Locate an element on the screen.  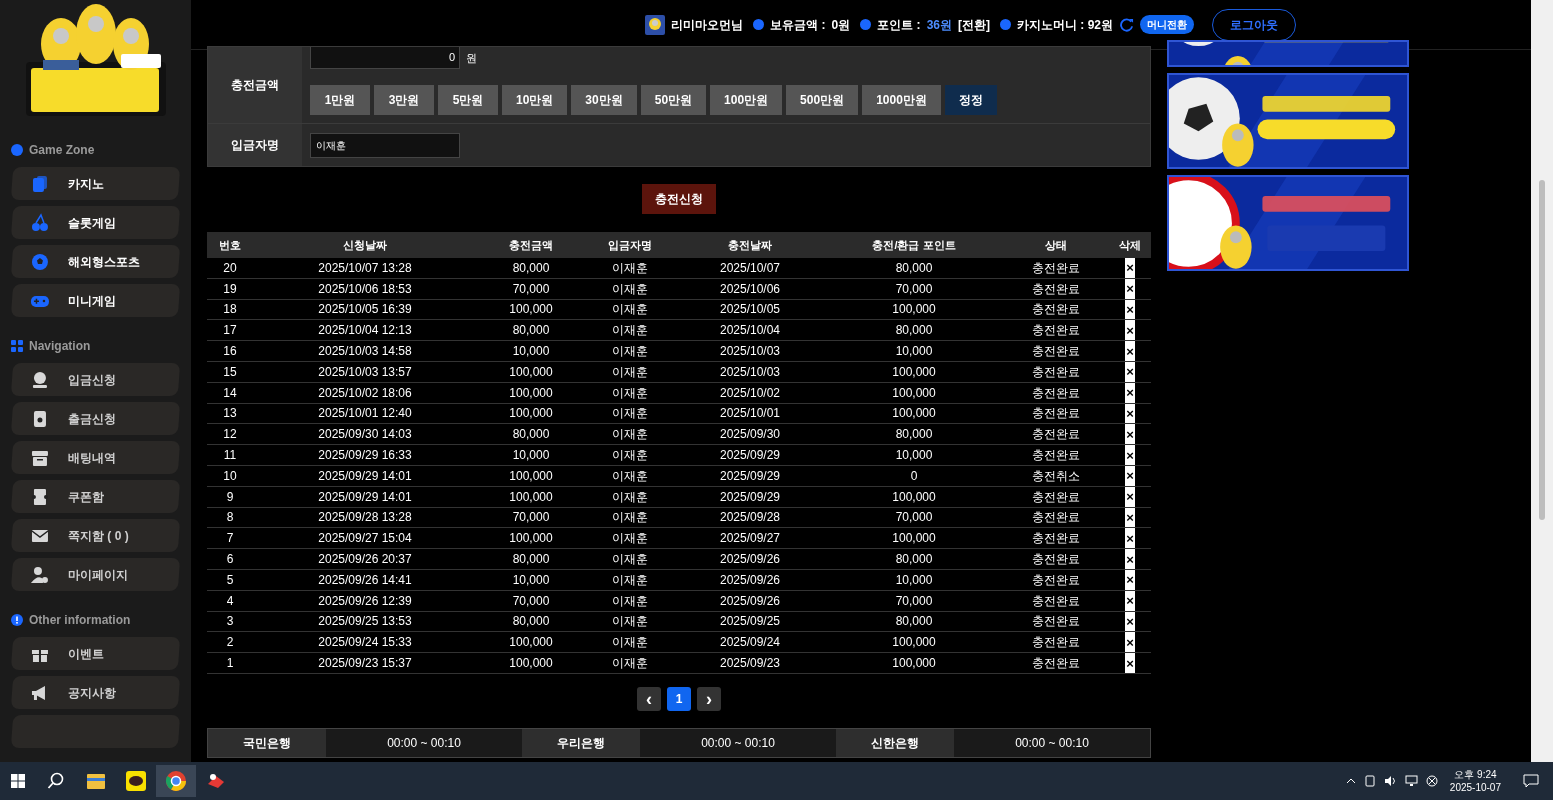
table-cell-text: 4 is located at coordinates (230, 601).